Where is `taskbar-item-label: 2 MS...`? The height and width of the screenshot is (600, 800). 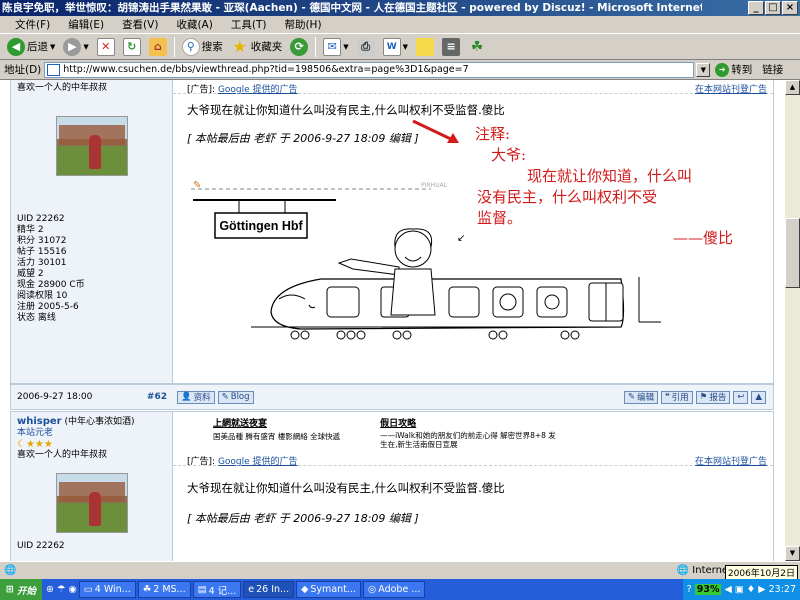
taskbar-item-label: 2 MS... is located at coordinates (169, 589).